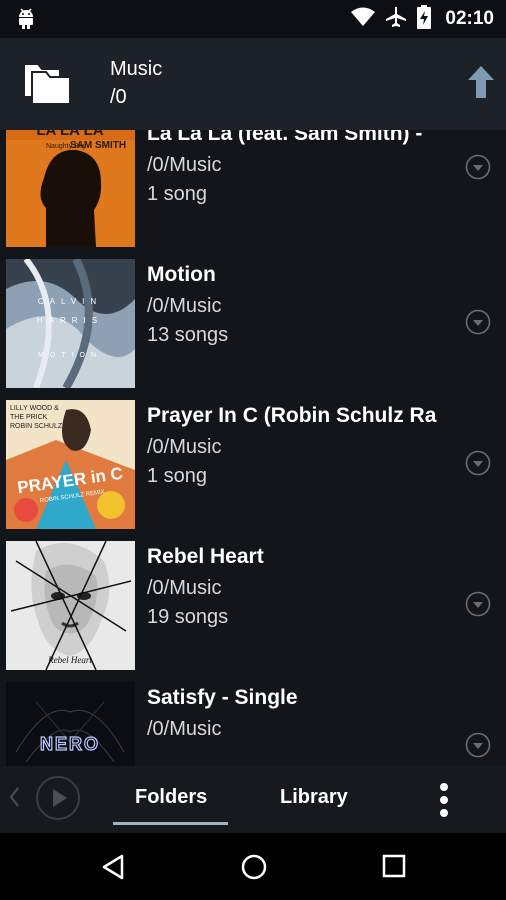  I want to click on folder-name: Motion, so click(181, 274).